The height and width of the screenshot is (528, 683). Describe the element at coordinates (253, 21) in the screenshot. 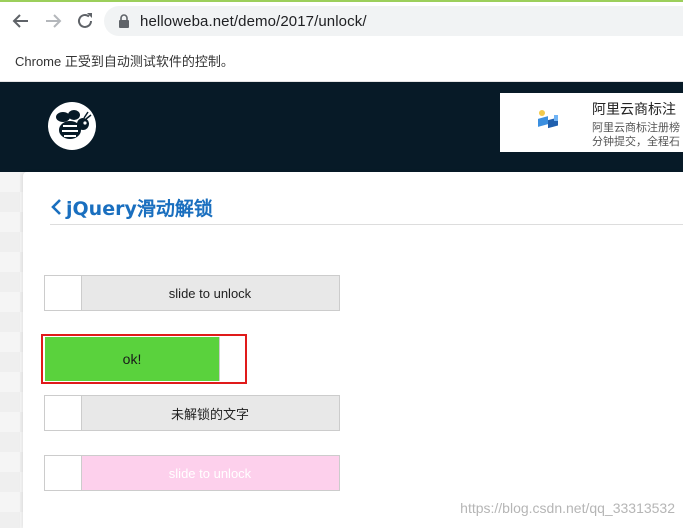

I see `url-text: helloweba.net/demo/2017/unlock/` at that location.